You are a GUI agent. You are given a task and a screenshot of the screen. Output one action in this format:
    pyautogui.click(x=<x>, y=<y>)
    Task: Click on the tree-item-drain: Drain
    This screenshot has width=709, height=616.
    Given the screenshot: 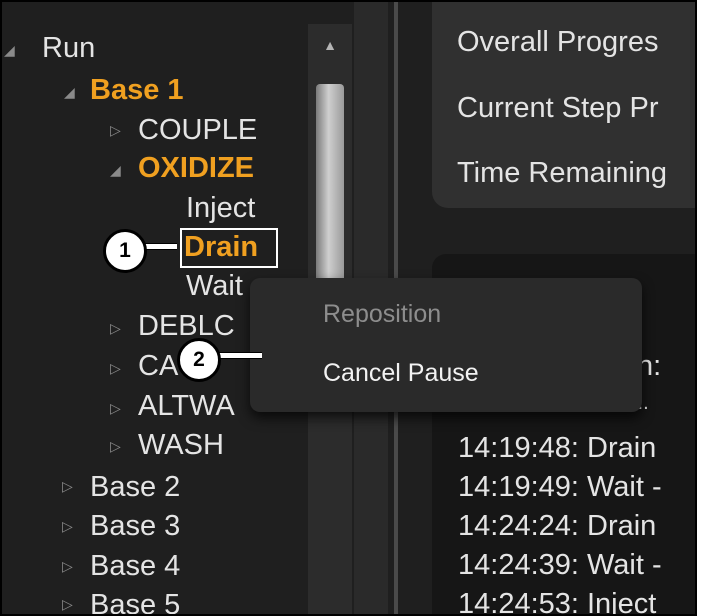 What is the action you would take?
    pyautogui.click(x=221, y=247)
    